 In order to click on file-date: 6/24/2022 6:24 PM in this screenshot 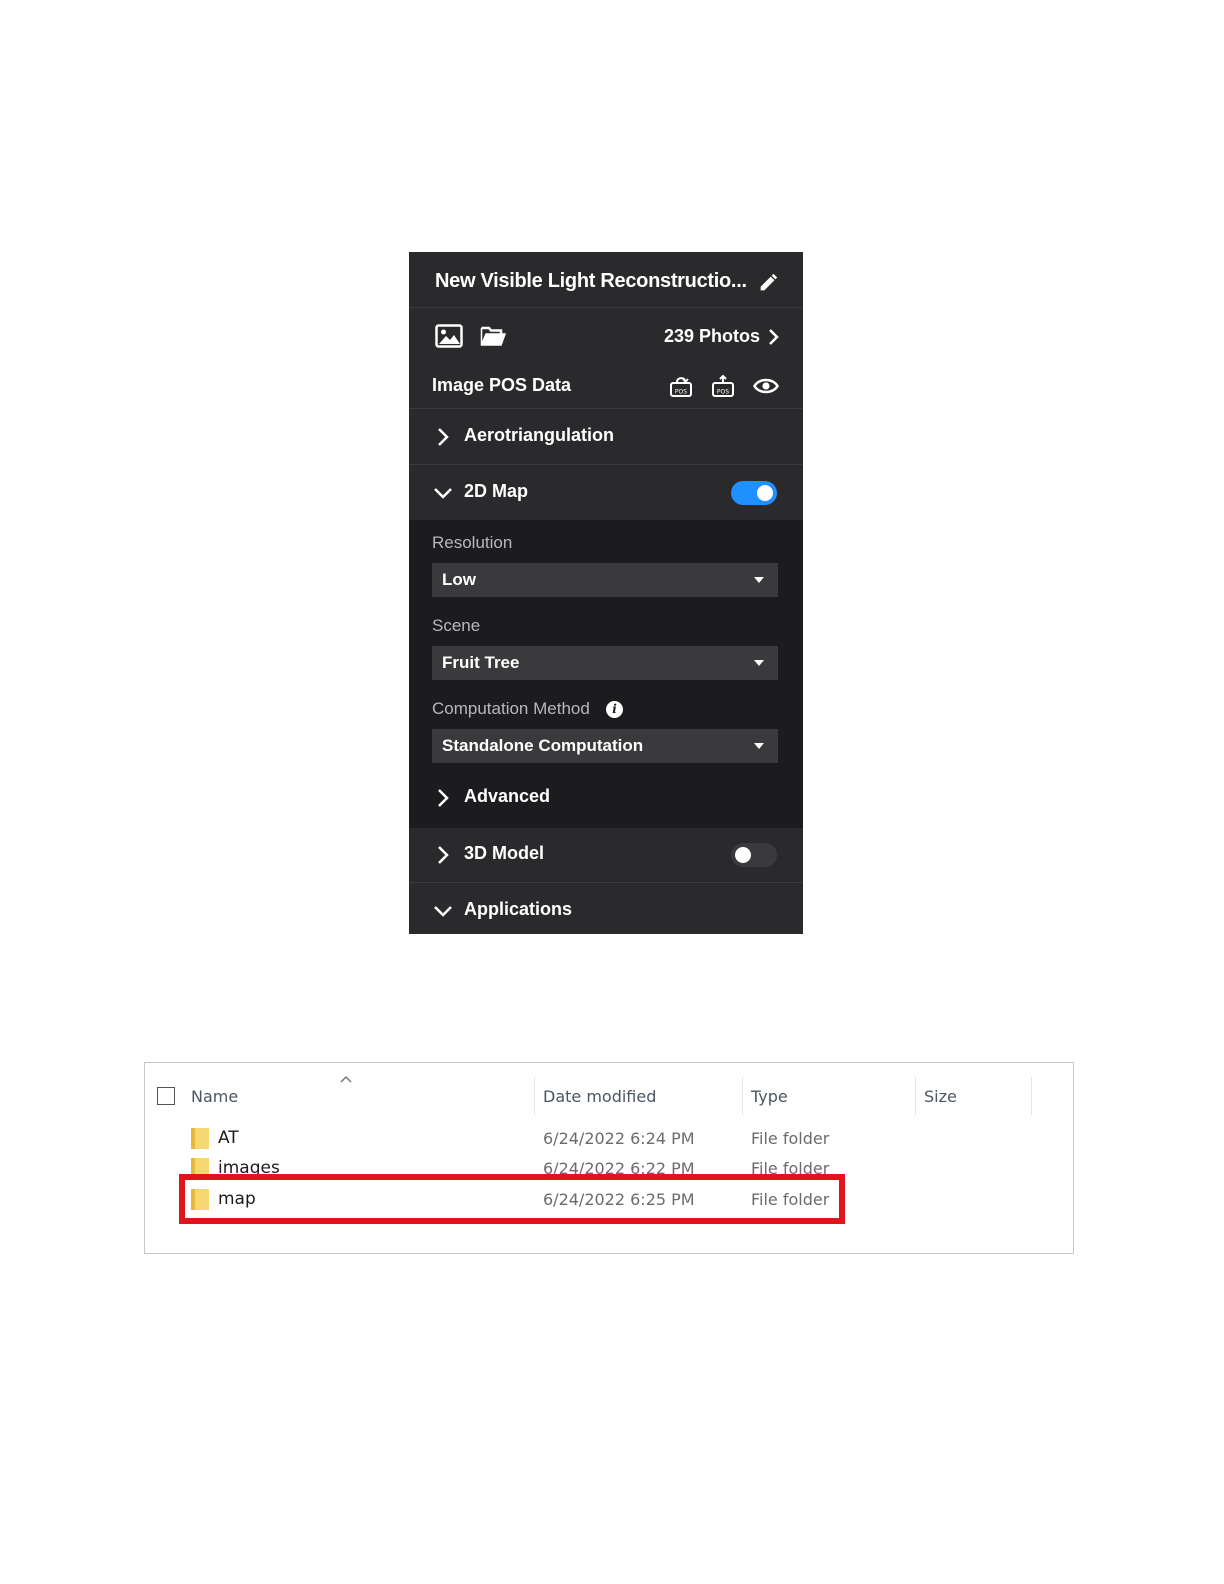, I will do `click(619, 1138)`.